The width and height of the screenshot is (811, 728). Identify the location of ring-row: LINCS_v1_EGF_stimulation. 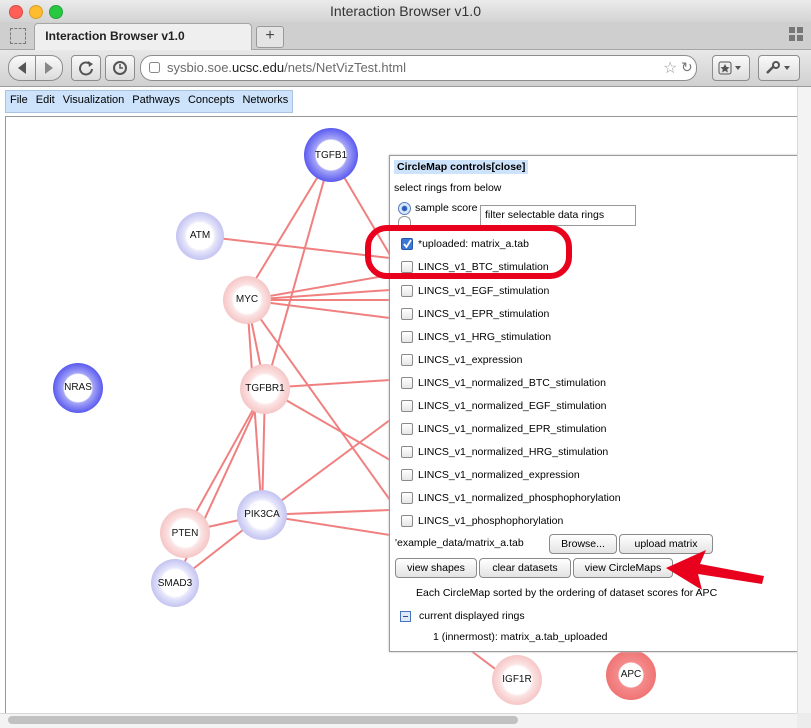
(475, 291).